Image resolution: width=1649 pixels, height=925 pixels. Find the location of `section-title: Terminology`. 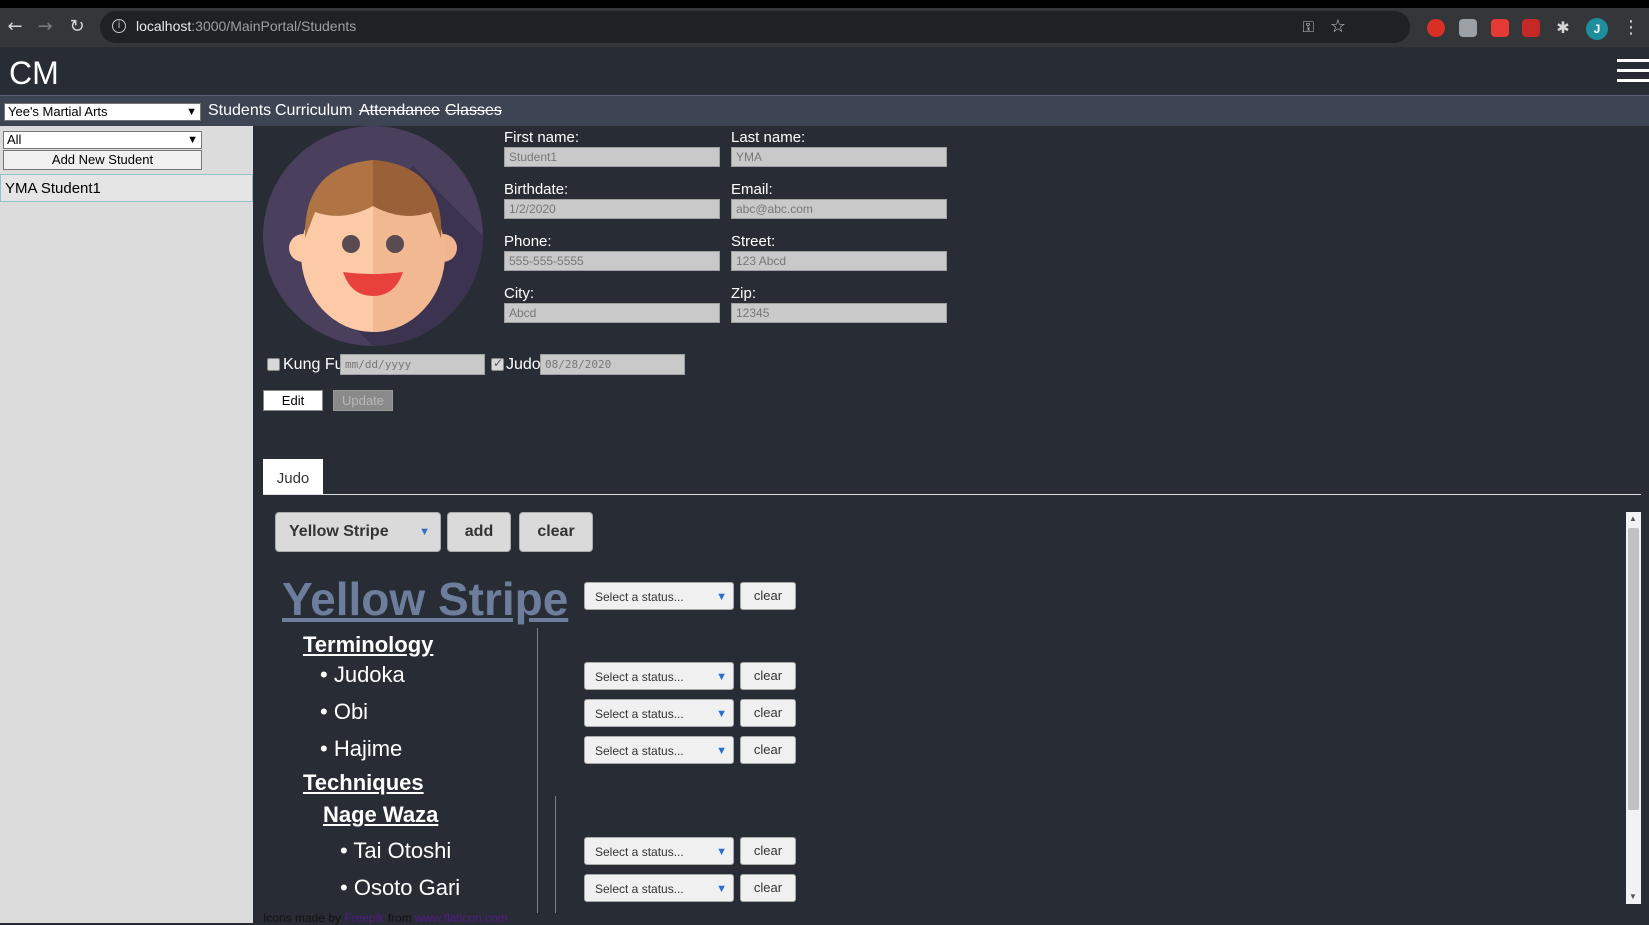

section-title: Terminology is located at coordinates (368, 645).